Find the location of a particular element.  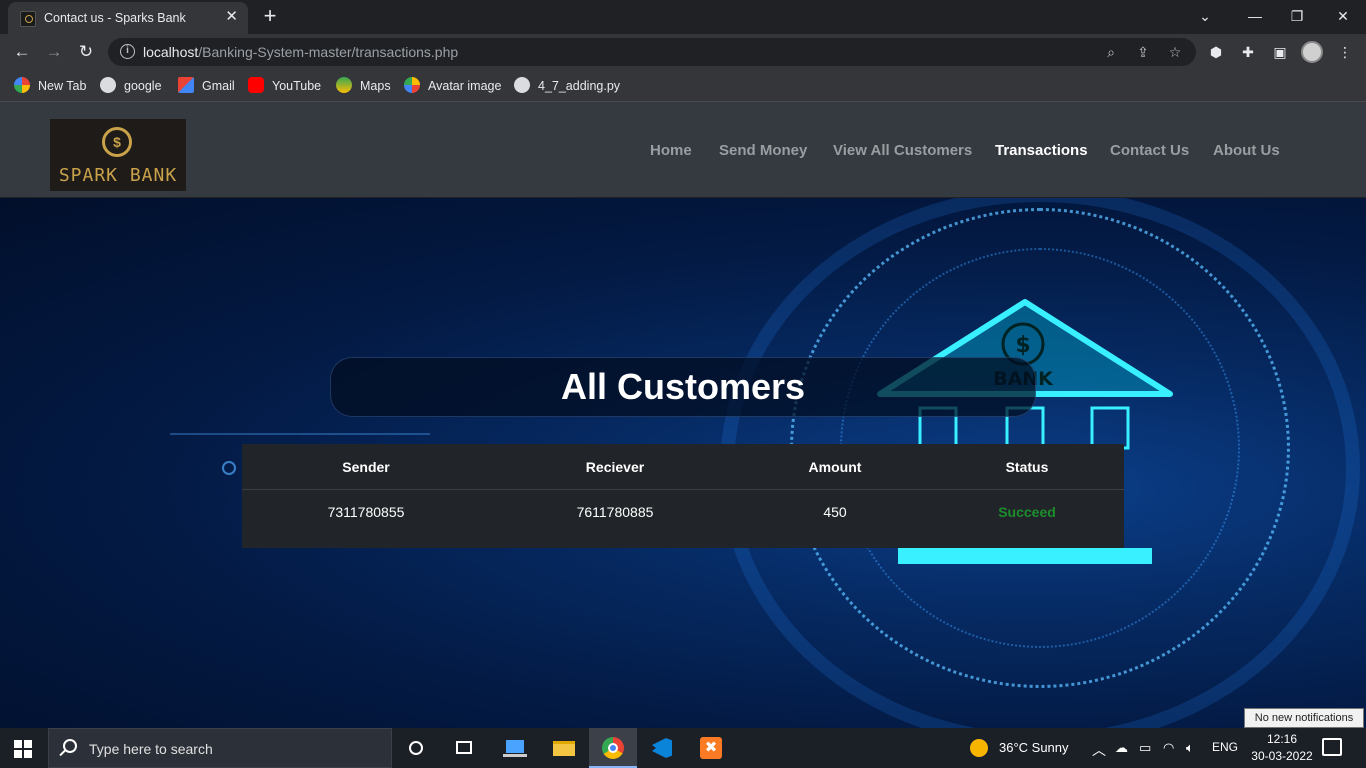

maps-pin-icon is located at coordinates (344, 85).